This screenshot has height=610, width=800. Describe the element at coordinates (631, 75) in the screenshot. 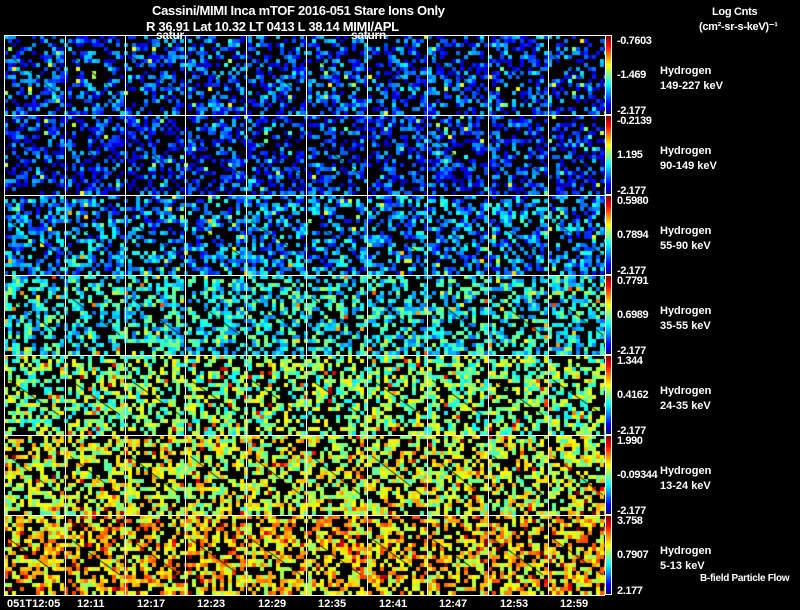

I see `colorbar-mid-label: -1.469` at that location.